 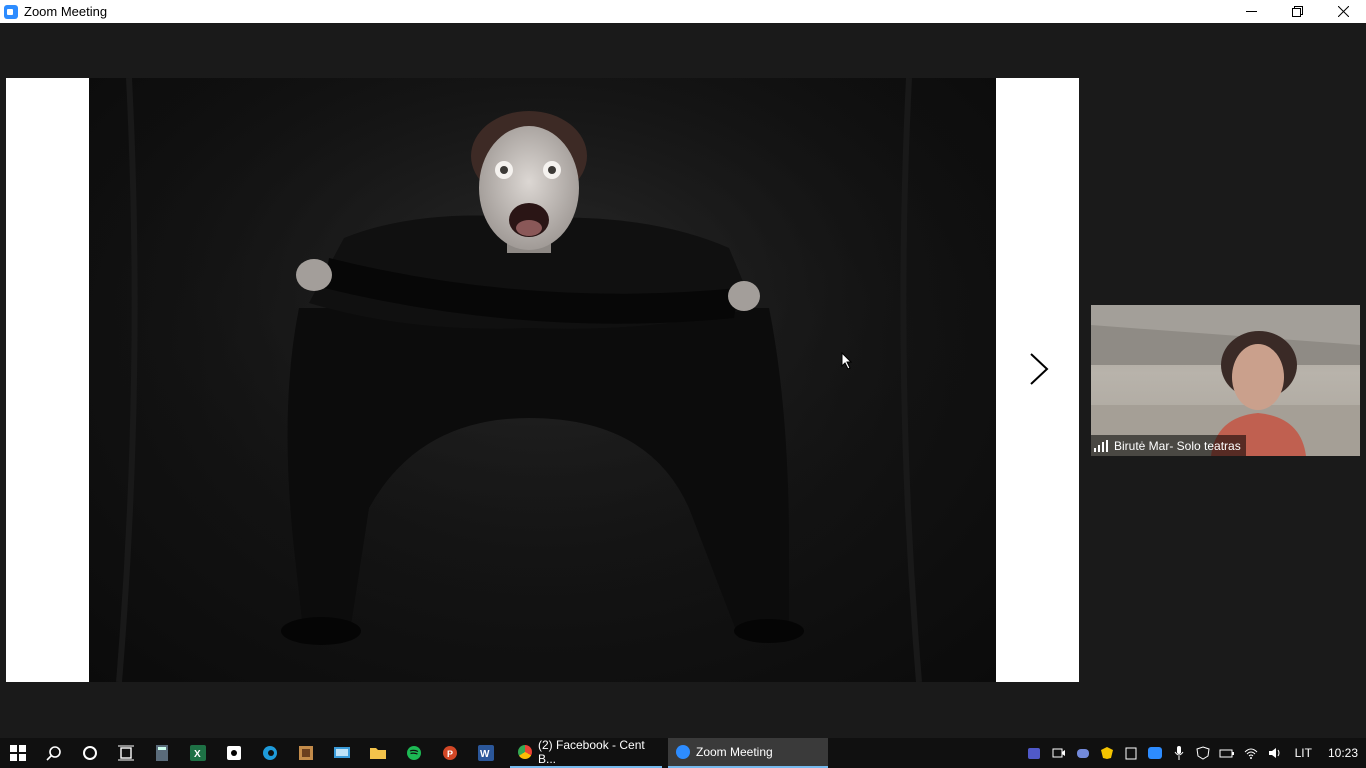 I want to click on edge-icon, so click(x=270, y=753).